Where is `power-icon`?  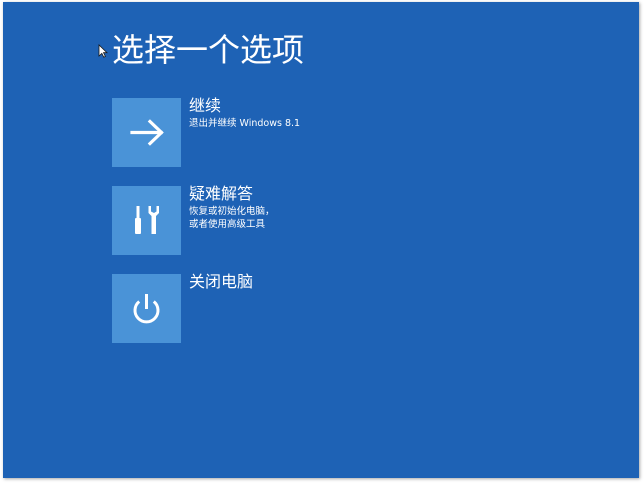 power-icon is located at coordinates (146, 309).